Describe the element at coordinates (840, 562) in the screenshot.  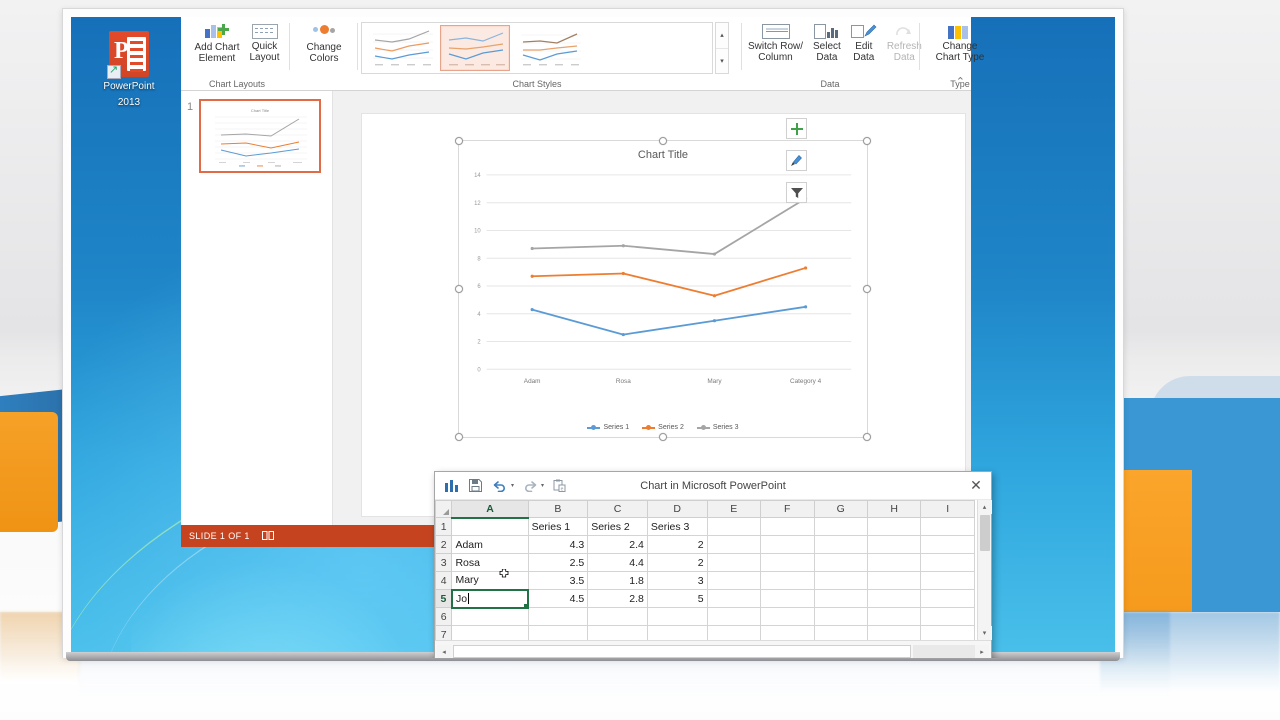
I see `cell-G3` at that location.